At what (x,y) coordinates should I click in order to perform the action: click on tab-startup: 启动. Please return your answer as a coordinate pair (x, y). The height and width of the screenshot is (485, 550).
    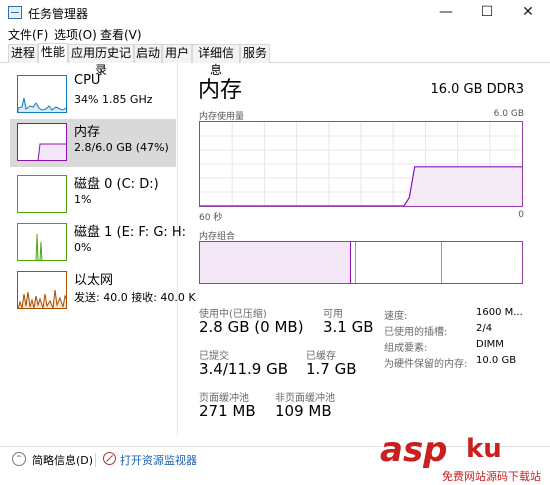
    Looking at the image, I should click on (148, 53).